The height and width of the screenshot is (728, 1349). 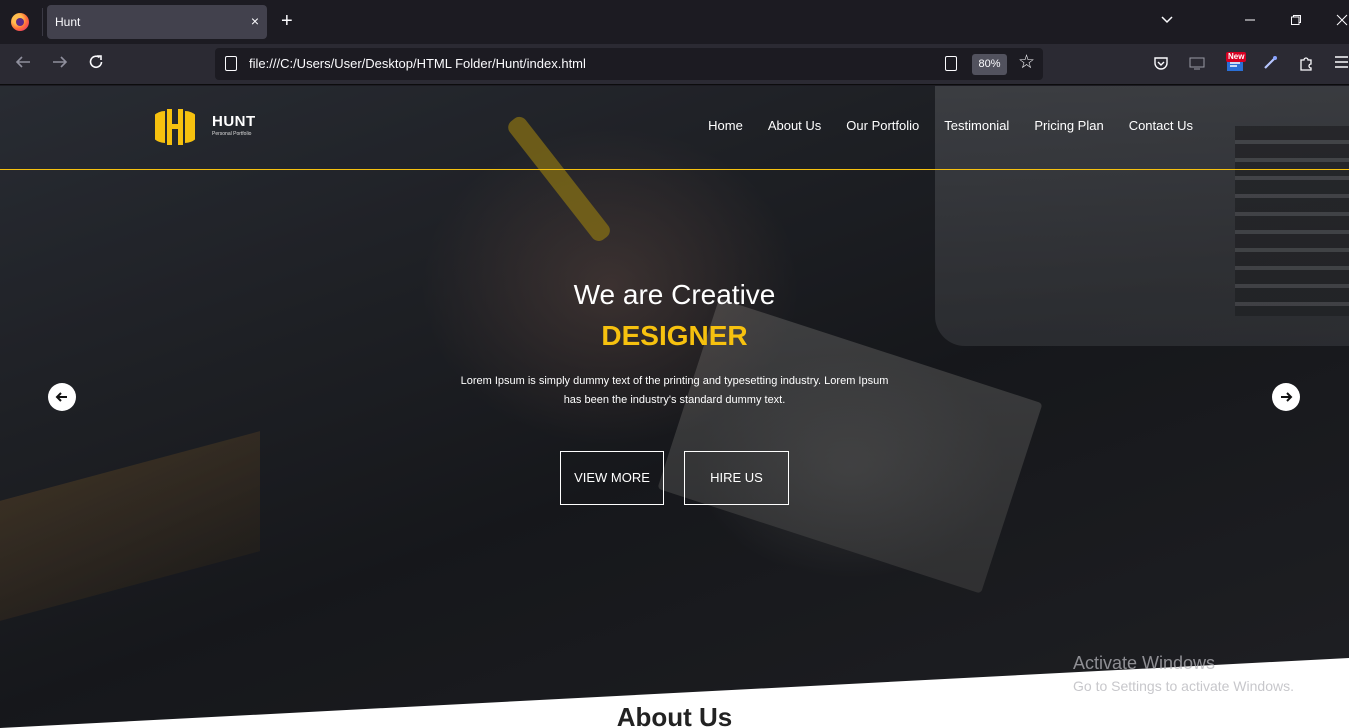 I want to click on about-us-heading: About Us, so click(x=674, y=715).